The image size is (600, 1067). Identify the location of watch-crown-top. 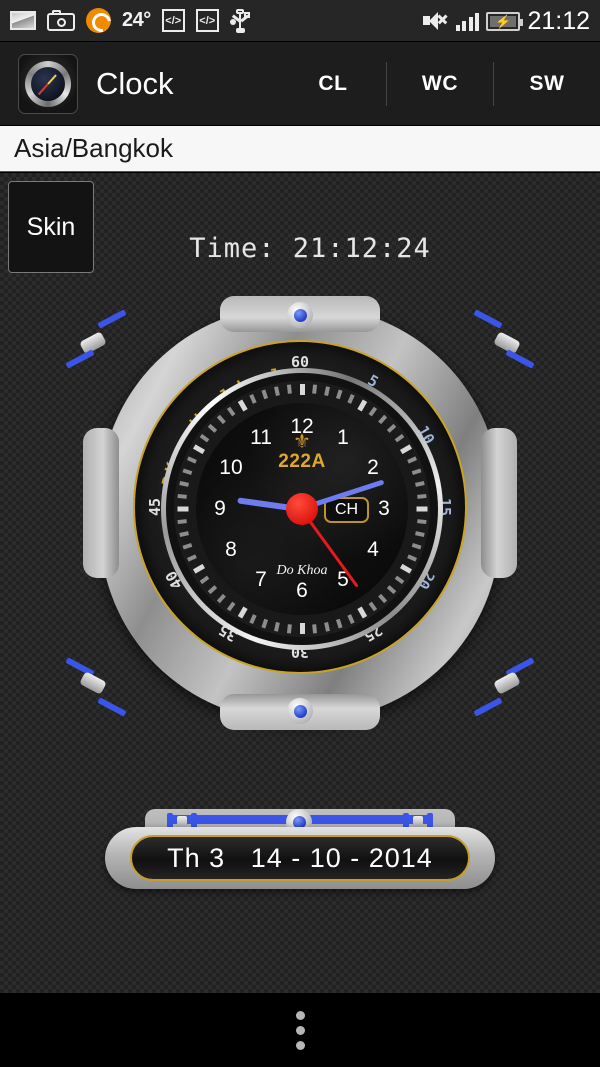
(300, 315).